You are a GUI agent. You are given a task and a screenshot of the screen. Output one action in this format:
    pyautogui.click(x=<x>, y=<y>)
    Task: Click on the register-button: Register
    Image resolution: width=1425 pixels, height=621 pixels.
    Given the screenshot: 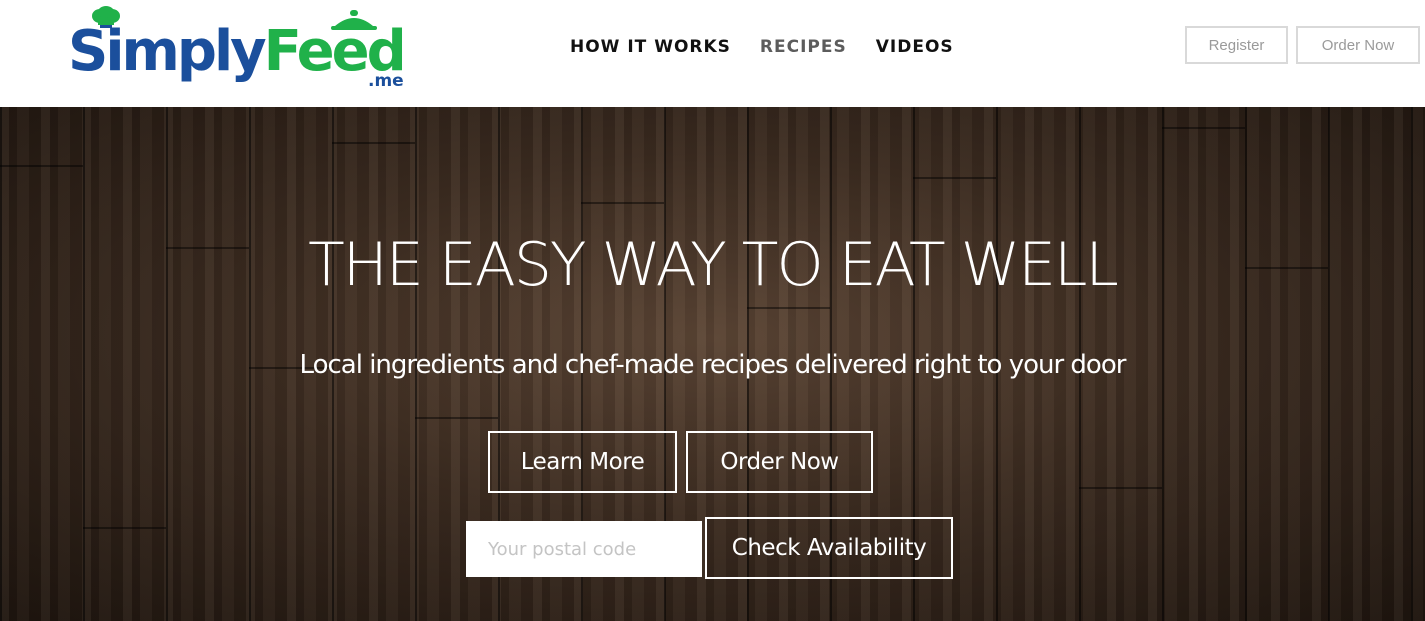 What is the action you would take?
    pyautogui.click(x=1236, y=45)
    